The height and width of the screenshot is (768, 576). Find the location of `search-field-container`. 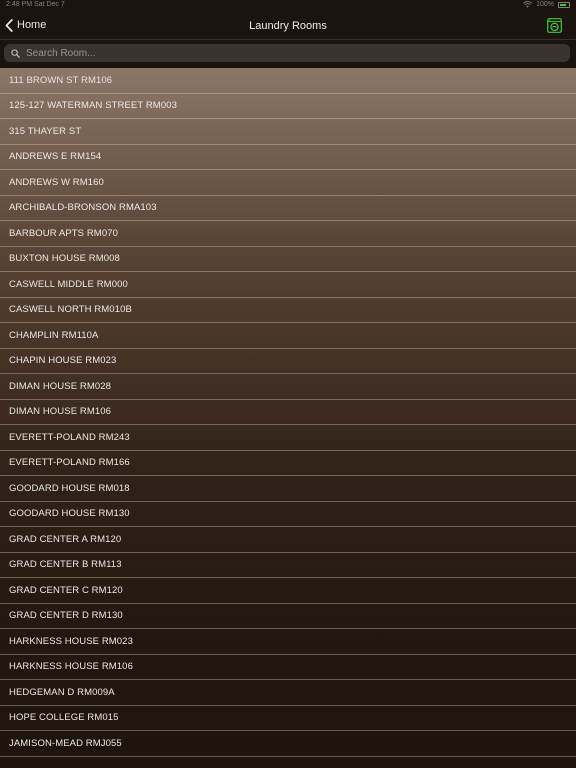

search-field-container is located at coordinates (287, 53).